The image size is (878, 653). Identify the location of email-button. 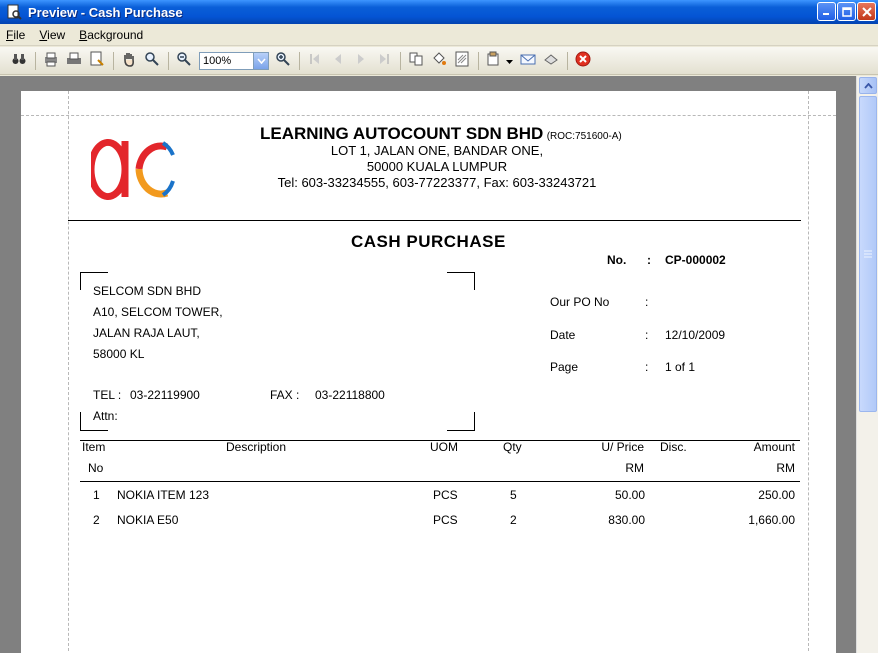
(528, 61).